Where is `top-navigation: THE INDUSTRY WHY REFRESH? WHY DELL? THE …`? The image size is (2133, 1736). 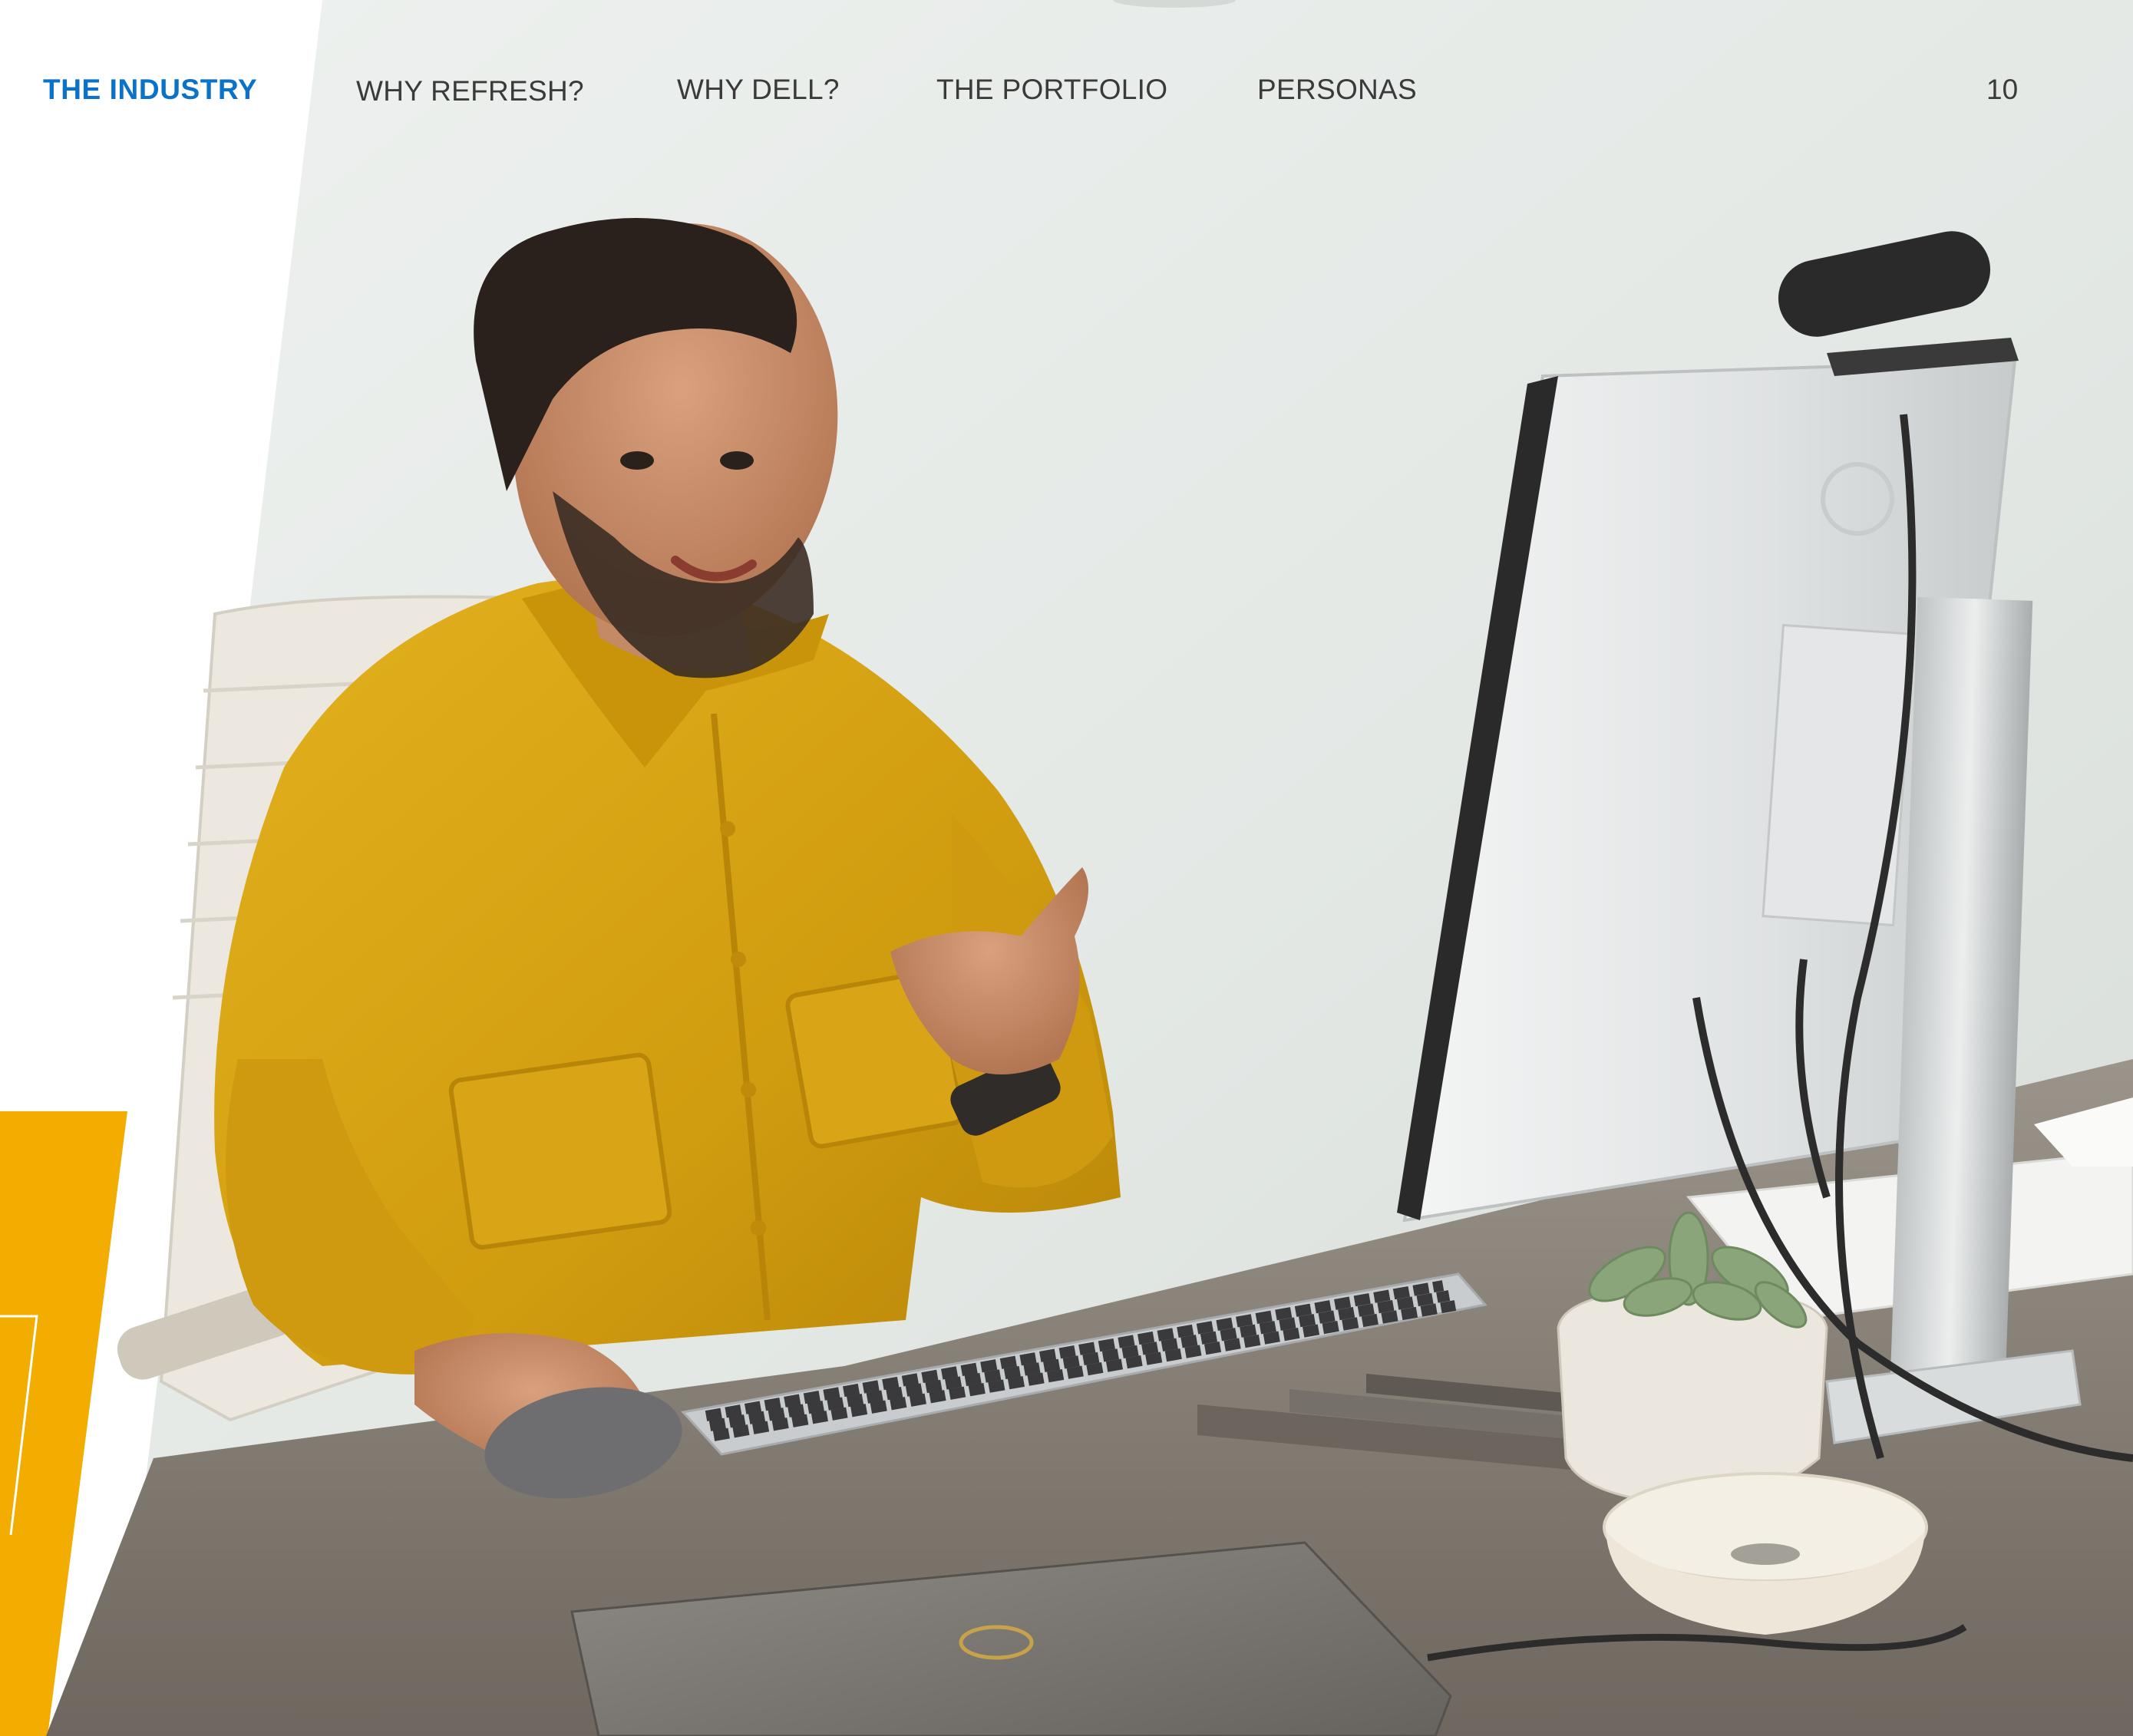 top-navigation: THE INDUSTRY WHY REFRESH? WHY DELL? THE … is located at coordinates (1066, 76).